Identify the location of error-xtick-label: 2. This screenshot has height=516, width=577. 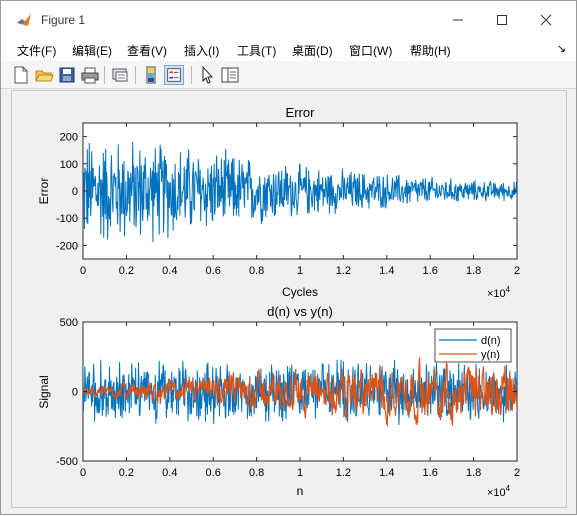
(517, 271).